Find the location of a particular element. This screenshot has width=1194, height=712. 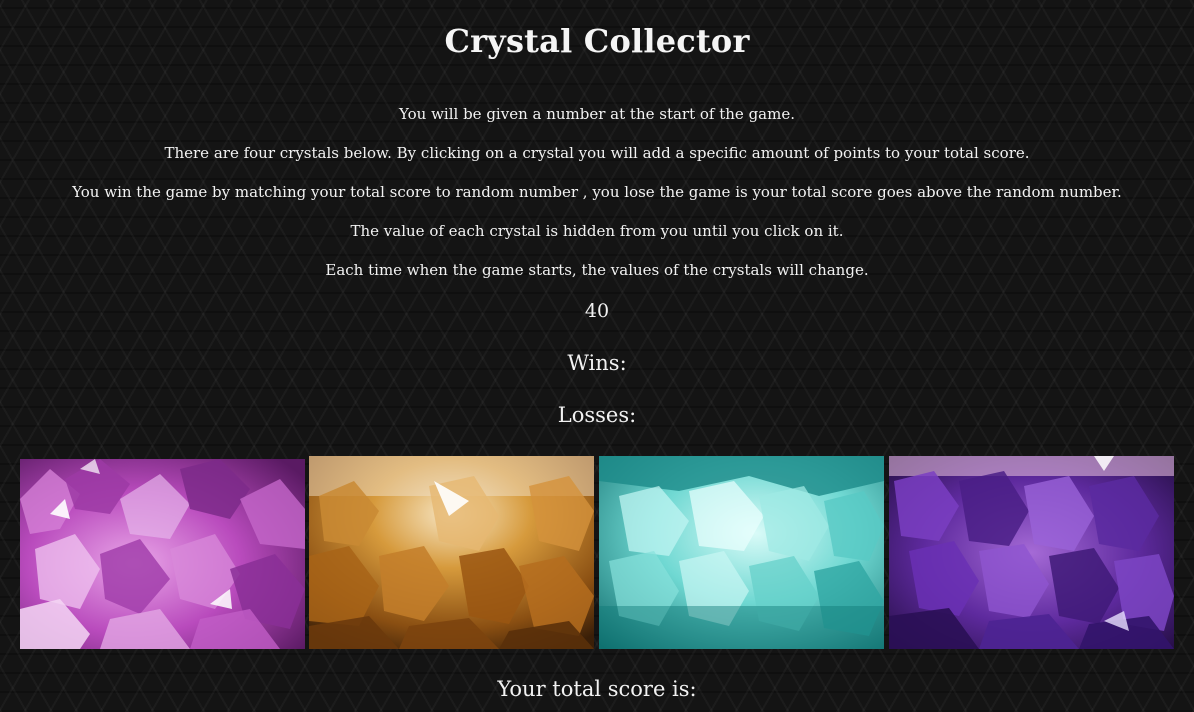

total-score-label: Your total score is: is located at coordinates (597, 689).